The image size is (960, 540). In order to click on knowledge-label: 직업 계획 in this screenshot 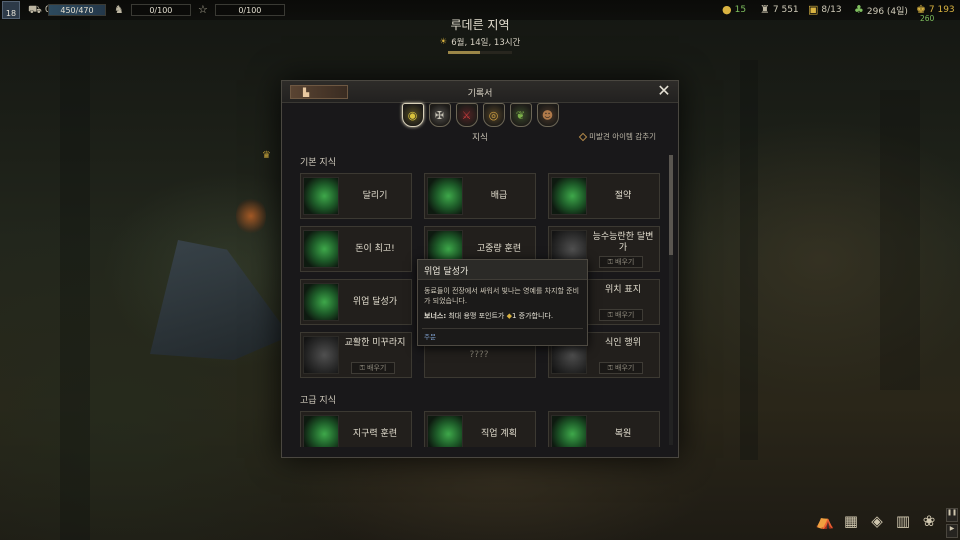, I will do `click(499, 433)`.